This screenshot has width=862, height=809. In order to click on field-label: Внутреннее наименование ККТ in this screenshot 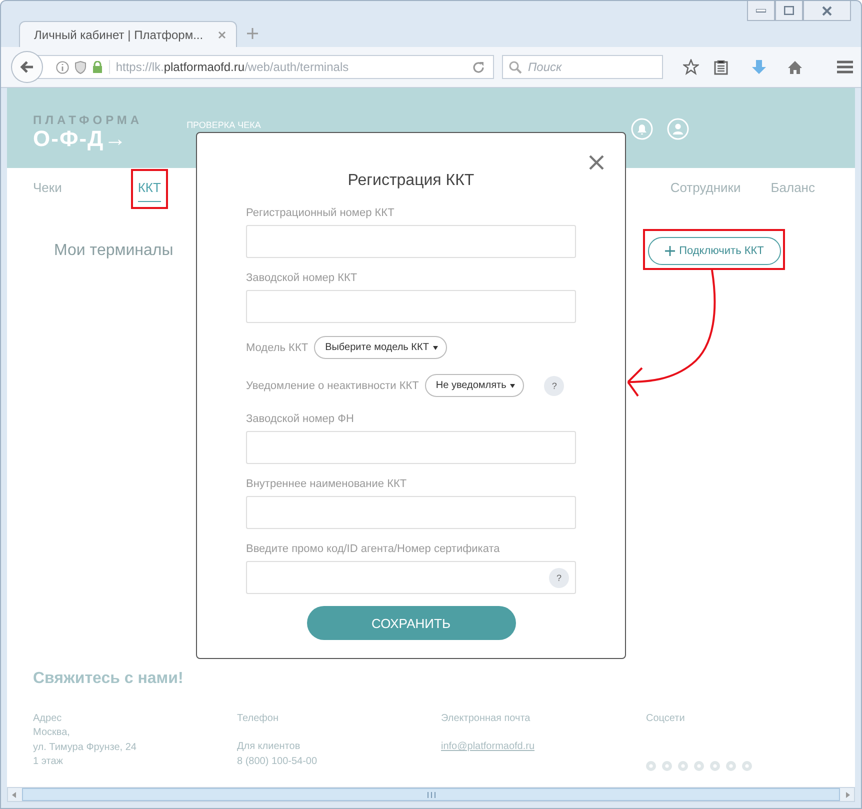, I will do `click(327, 484)`.